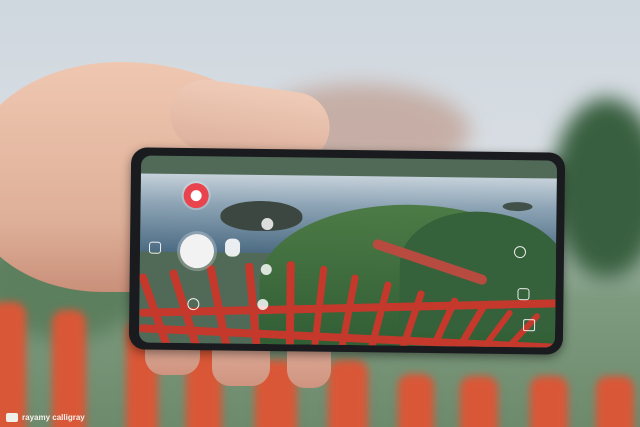 The width and height of the screenshot is (640, 427). I want to click on far-island, so click(517, 206).